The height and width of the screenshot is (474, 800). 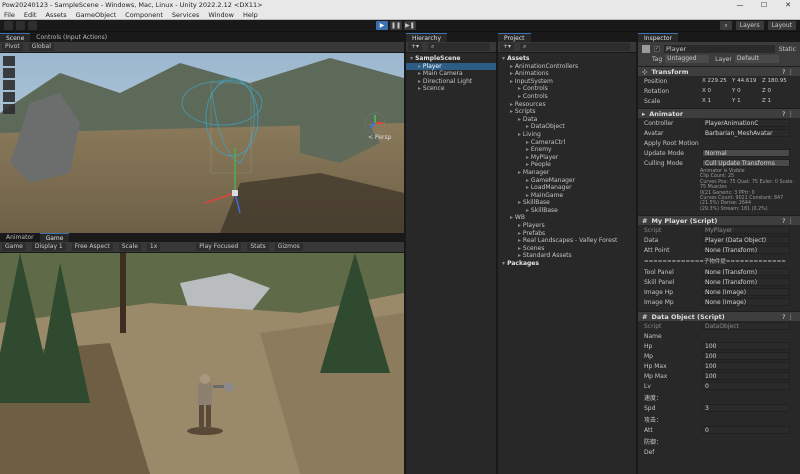 I want to click on project-item: ▸ LoadManager, so click(x=567, y=188).